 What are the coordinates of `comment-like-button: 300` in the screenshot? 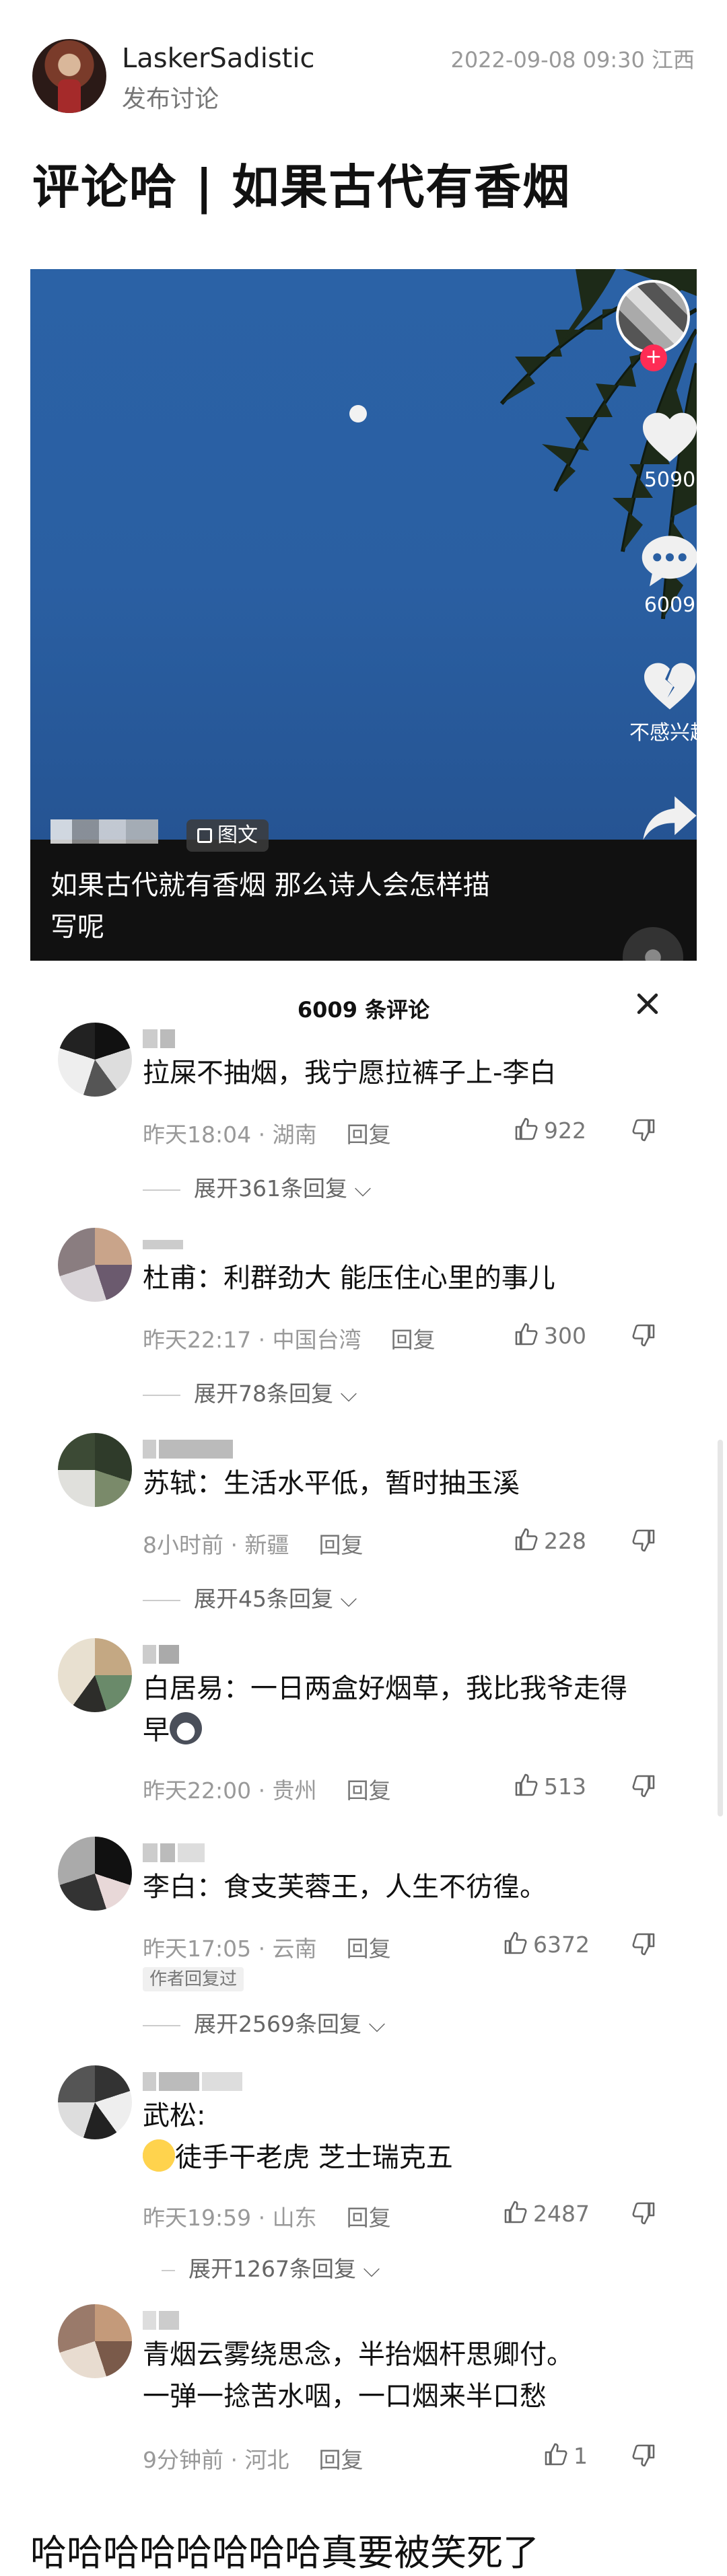 It's located at (550, 1335).